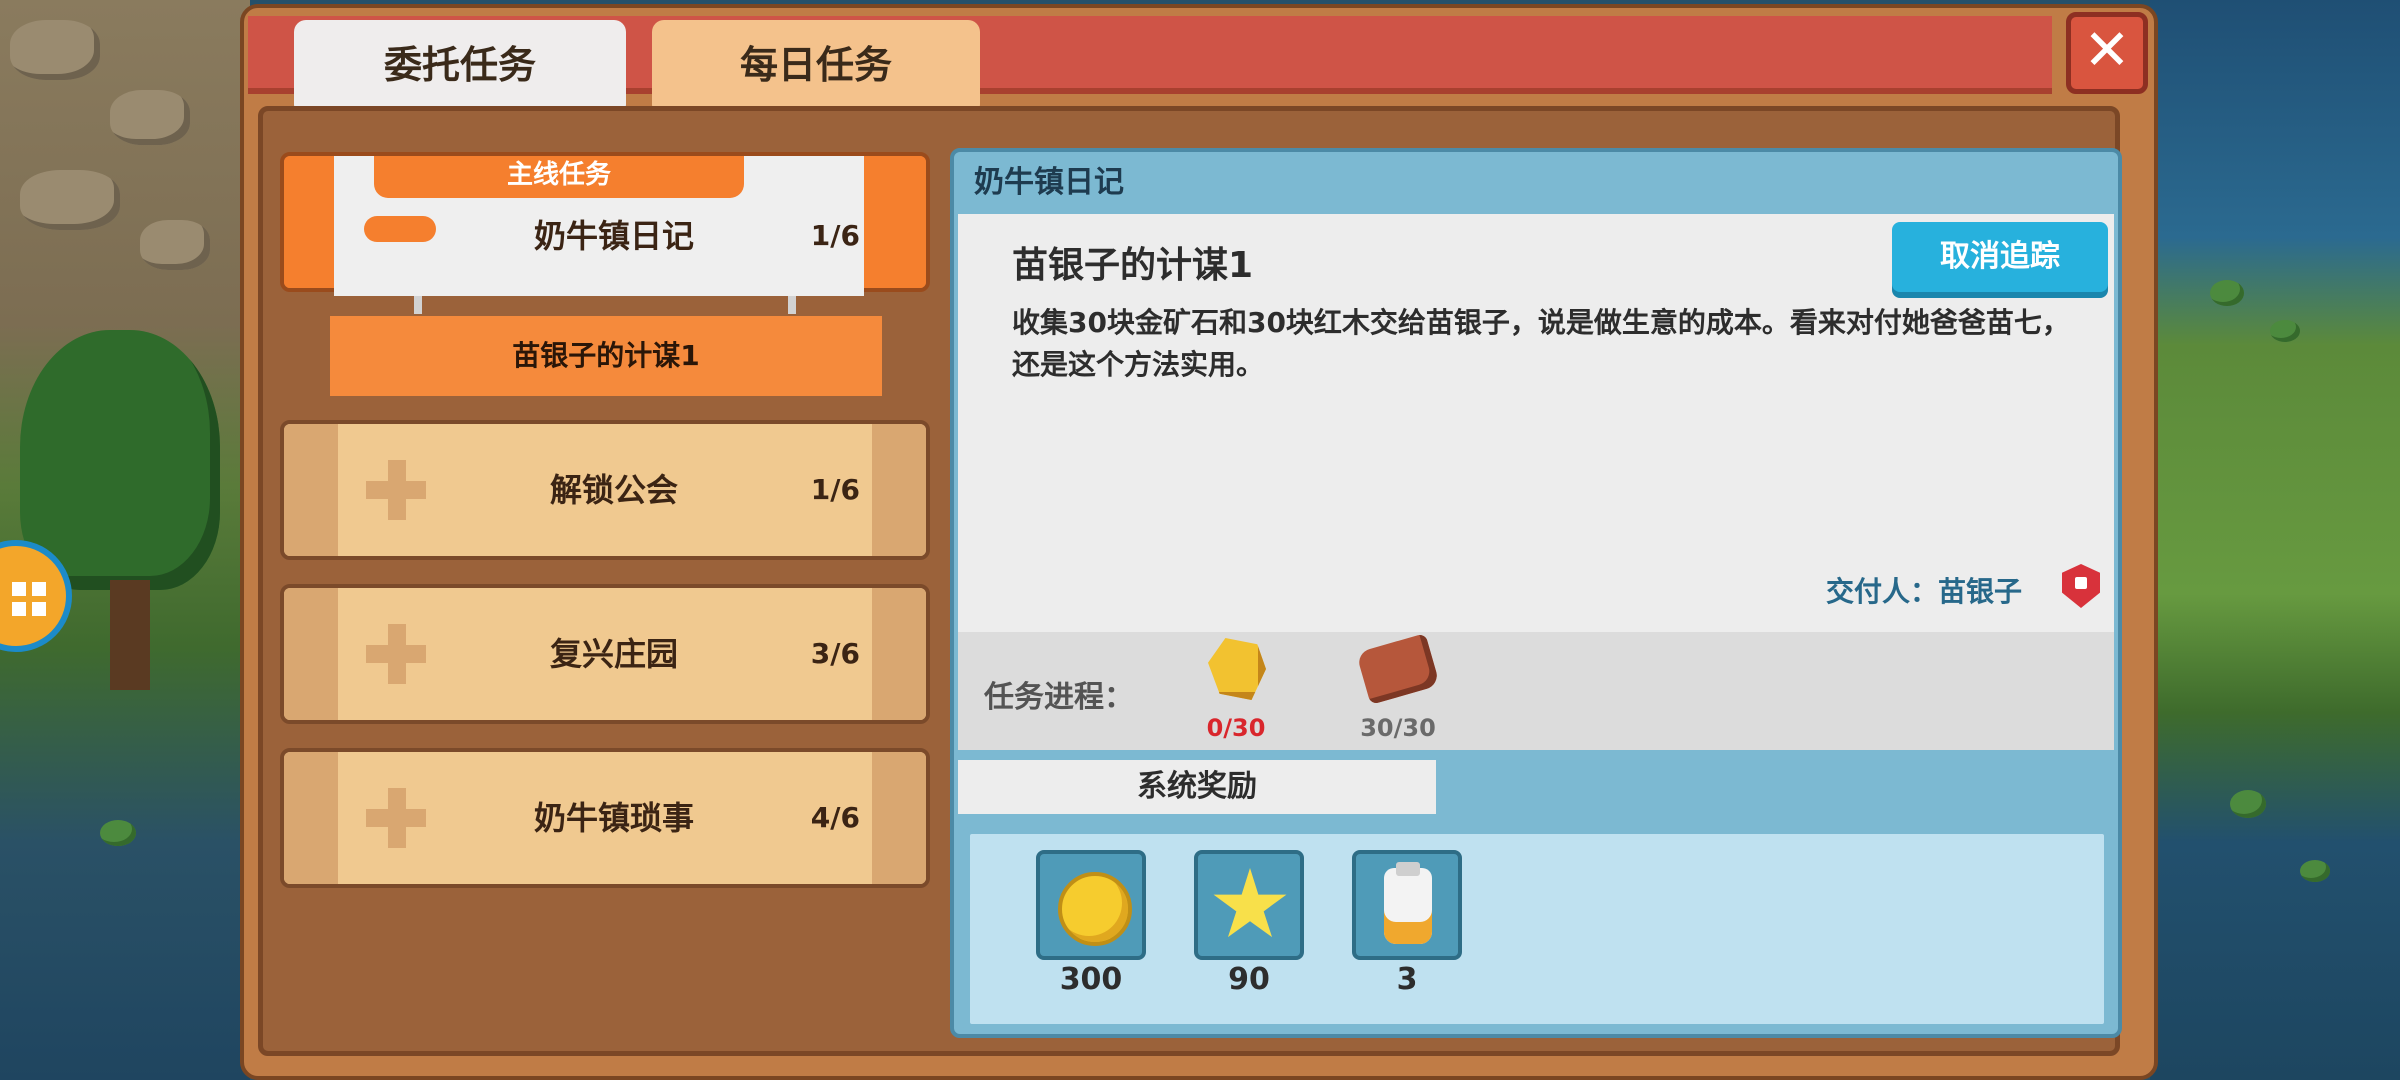  I want to click on untrack-button: 取消追踪, so click(2000, 257).